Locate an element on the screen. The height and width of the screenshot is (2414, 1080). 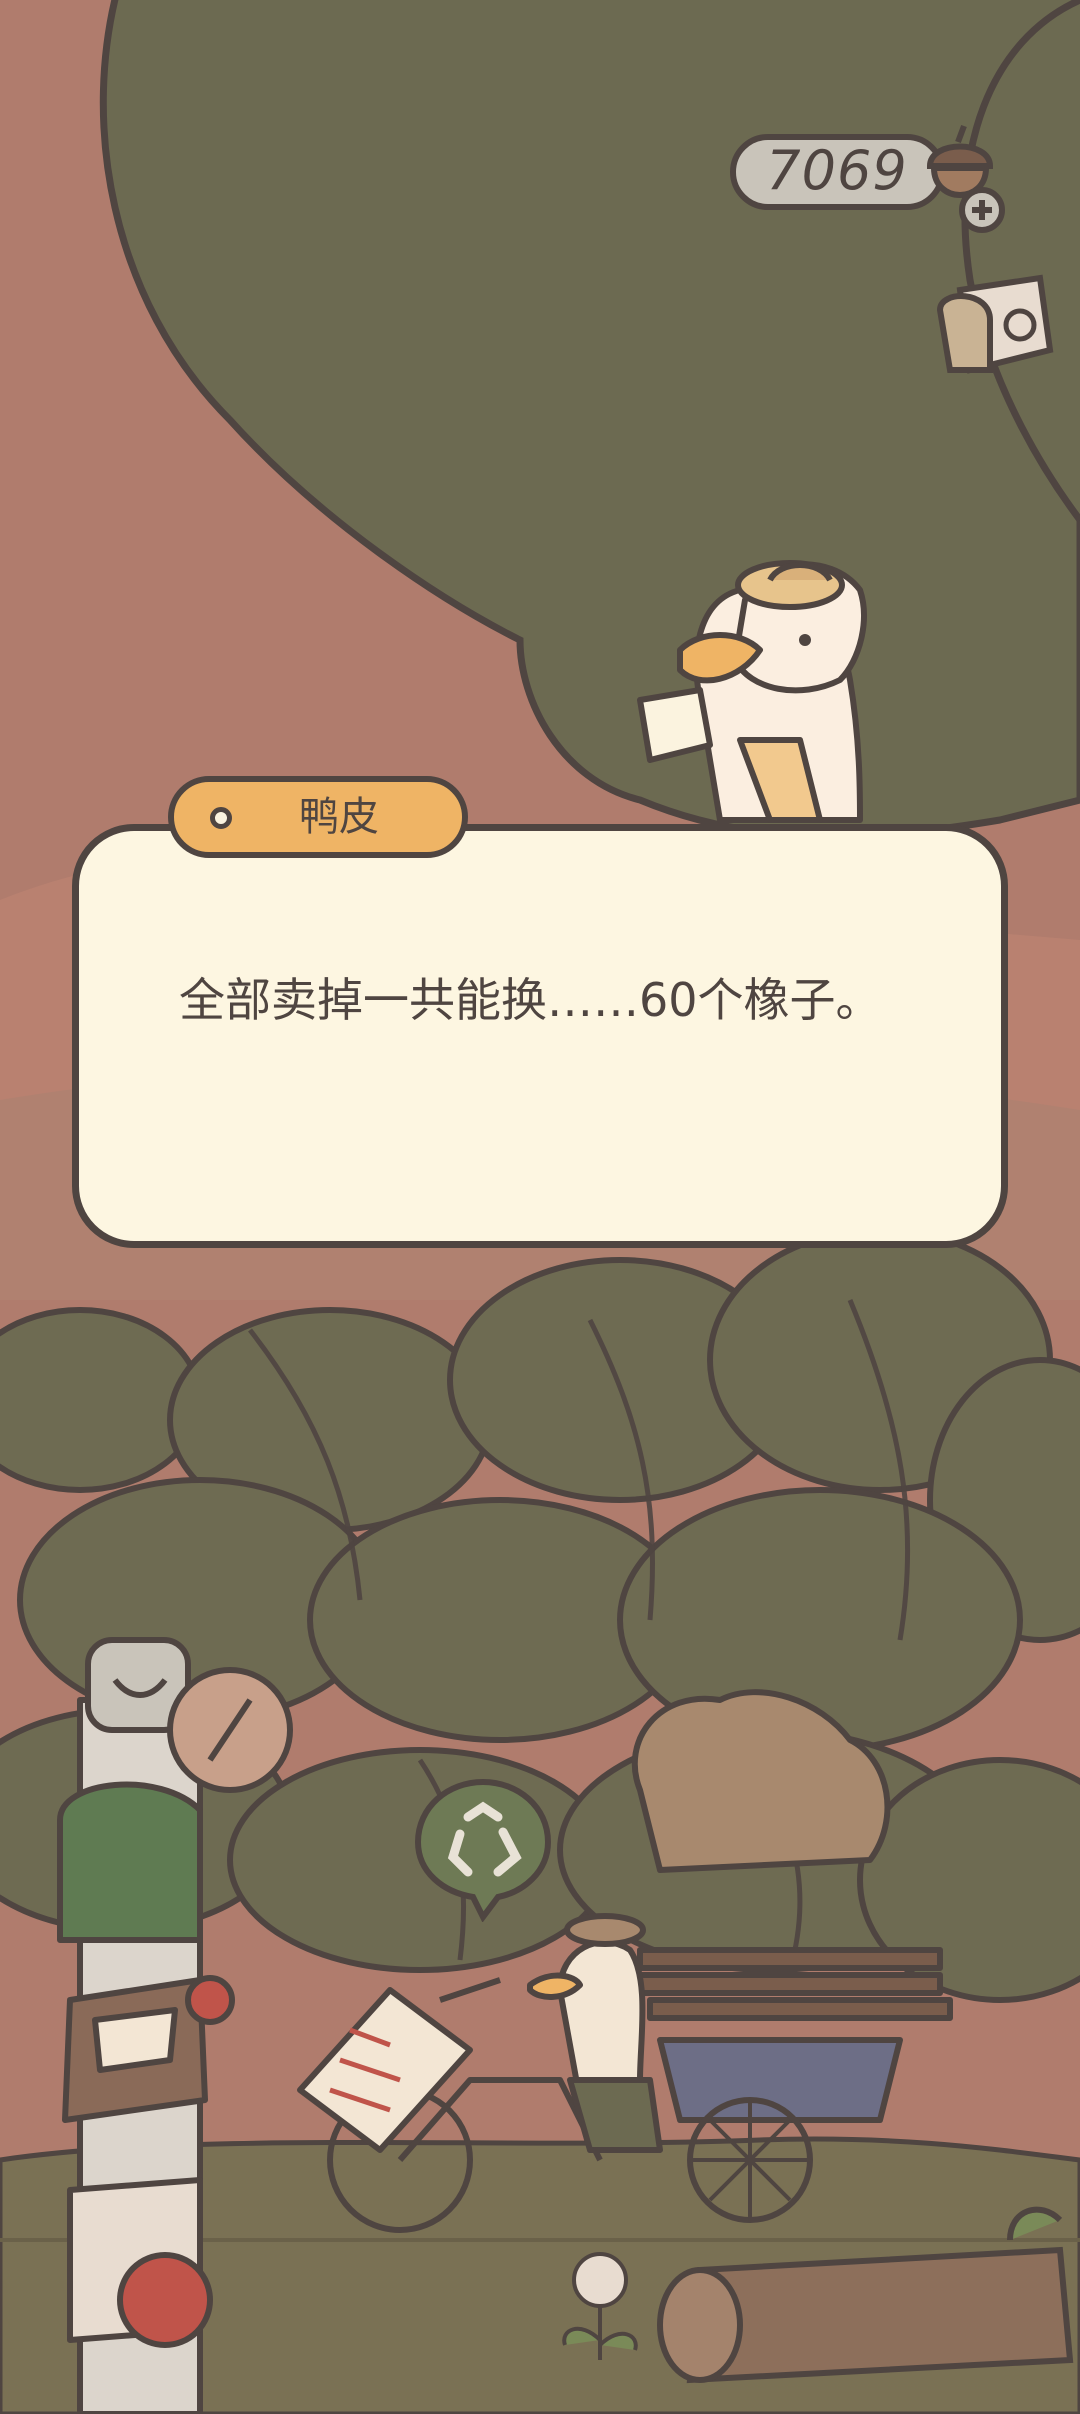
name-tag-dot is located at coordinates (221, 818).